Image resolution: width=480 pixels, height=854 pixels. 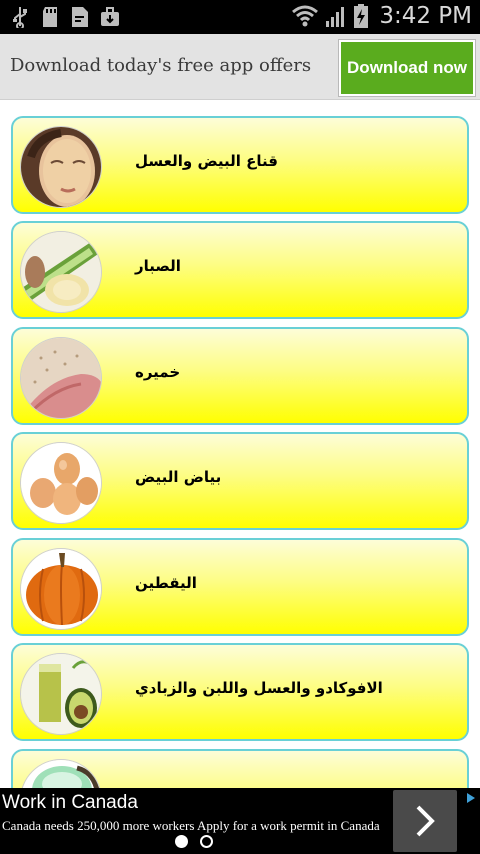 What do you see at coordinates (335, 17) in the screenshot?
I see `signal-icon` at bounding box center [335, 17].